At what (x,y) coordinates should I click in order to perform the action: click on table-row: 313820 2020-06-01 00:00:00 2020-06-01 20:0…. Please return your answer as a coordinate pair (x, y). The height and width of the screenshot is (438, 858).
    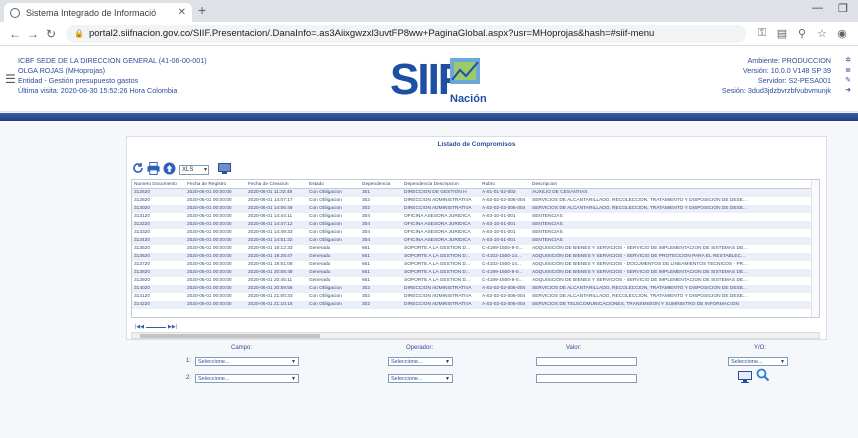
    Looking at the image, I should click on (475, 273).